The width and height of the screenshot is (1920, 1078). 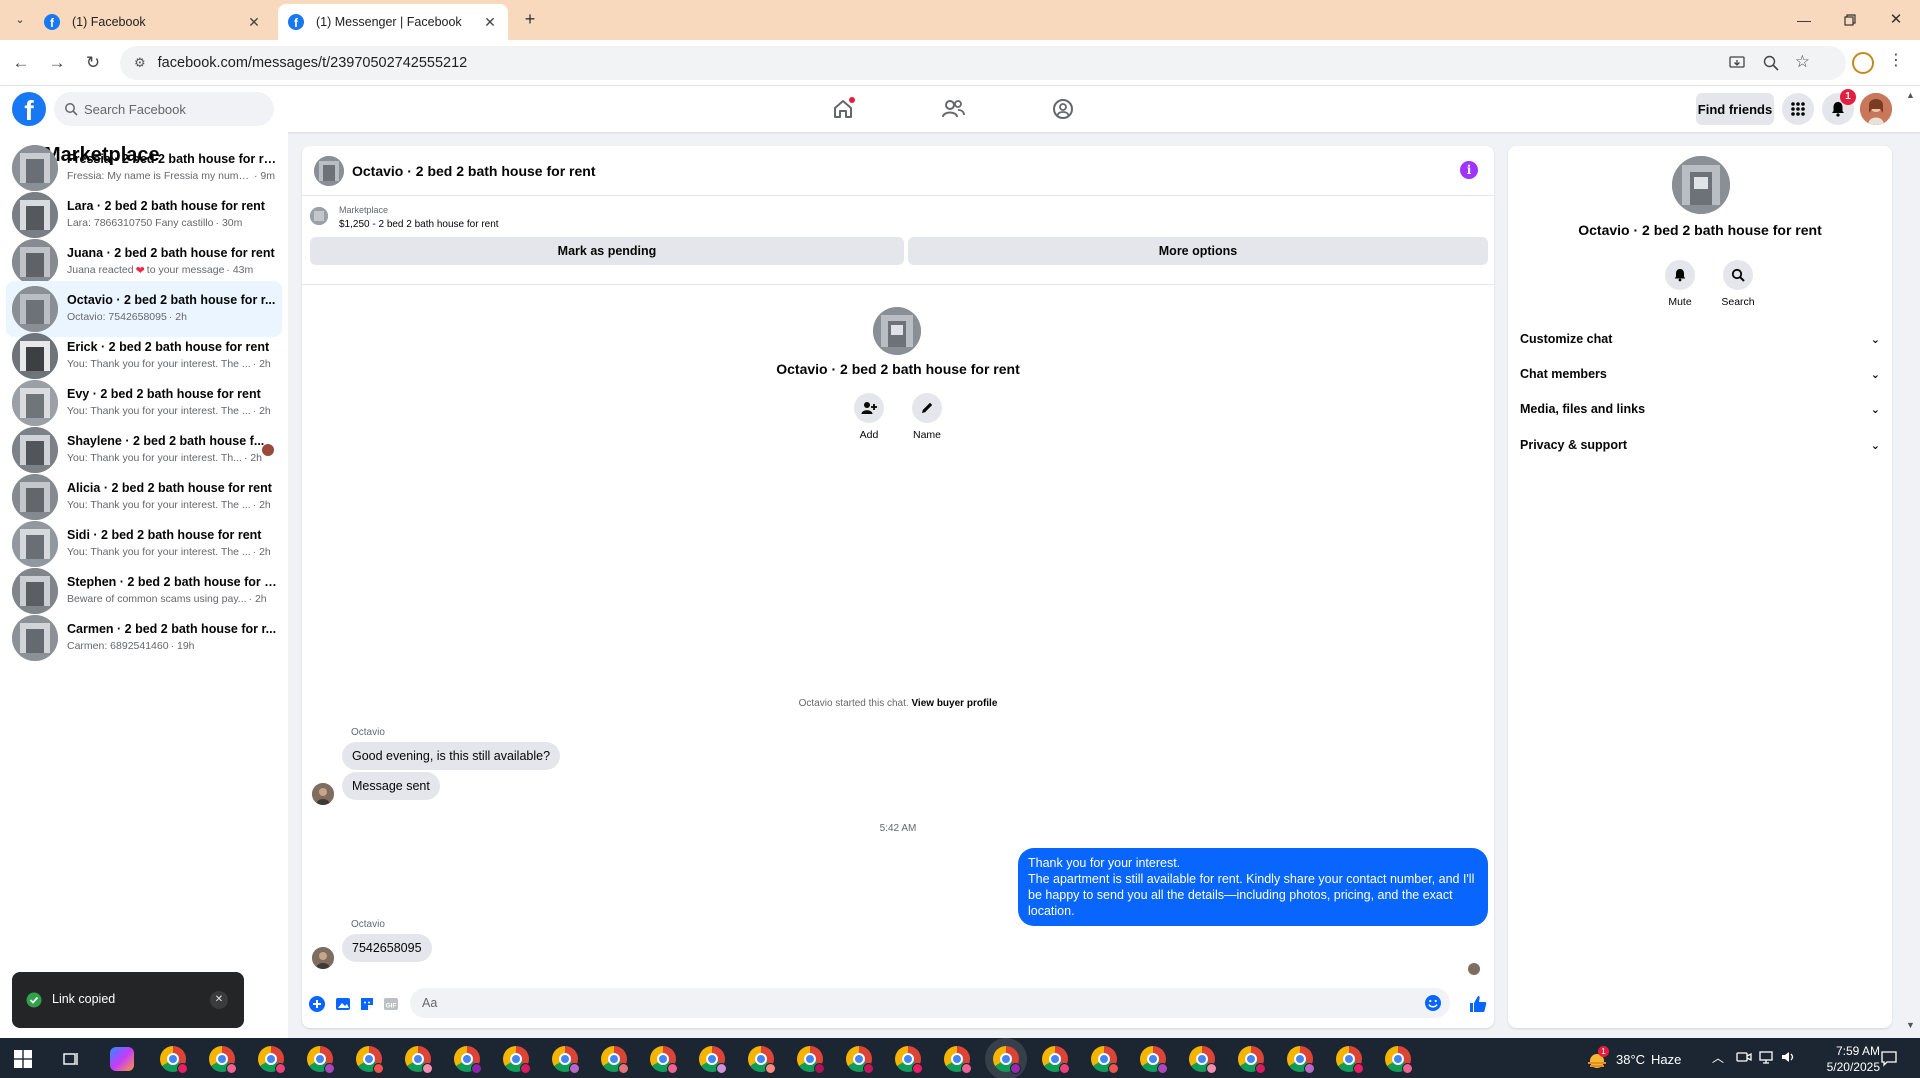 What do you see at coordinates (319, 216) in the screenshot?
I see `listing-thumbnail` at bounding box center [319, 216].